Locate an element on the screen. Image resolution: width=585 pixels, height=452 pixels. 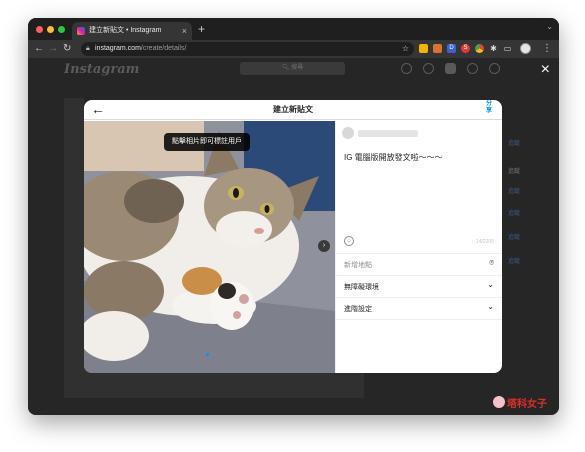
background-feed is located at coordinates (74, 158).